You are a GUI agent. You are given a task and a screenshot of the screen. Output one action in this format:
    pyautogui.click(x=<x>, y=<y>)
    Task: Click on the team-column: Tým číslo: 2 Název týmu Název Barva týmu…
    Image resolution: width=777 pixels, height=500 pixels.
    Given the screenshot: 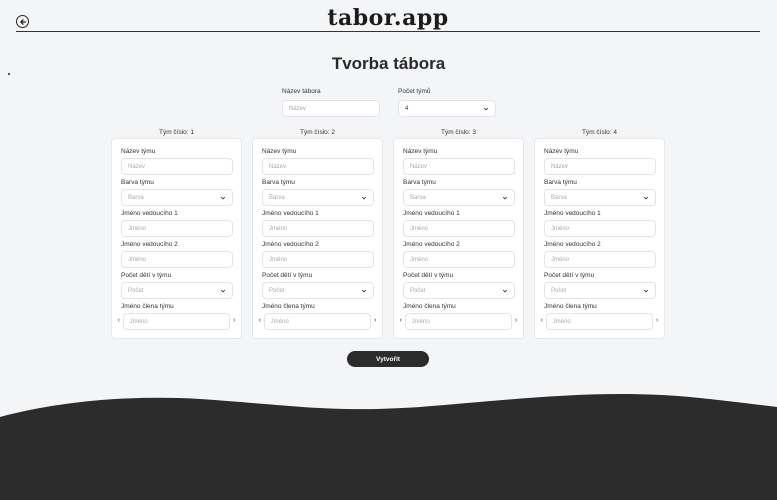 What is the action you would take?
    pyautogui.click(x=317, y=234)
    